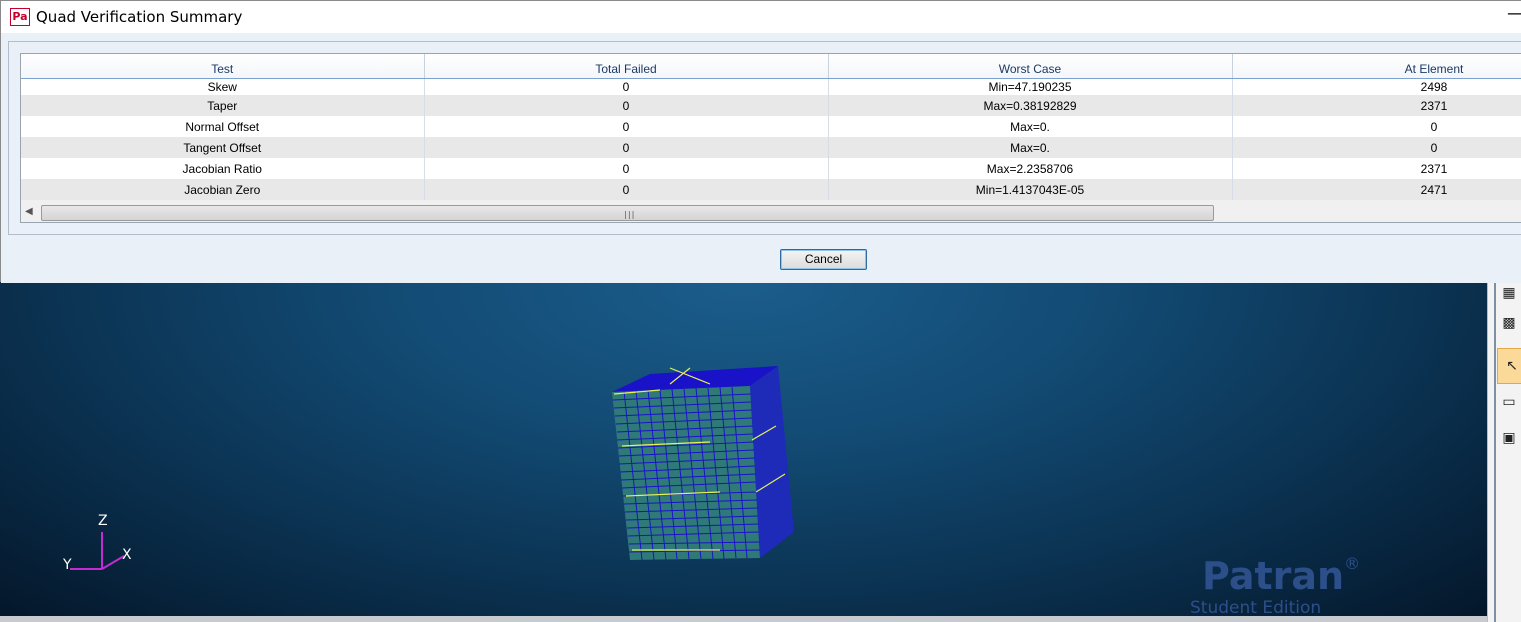 Image resolution: width=1521 pixels, height=622 pixels. Describe the element at coordinates (67, 565) in the screenshot. I see `axis-y-label: Y` at that location.